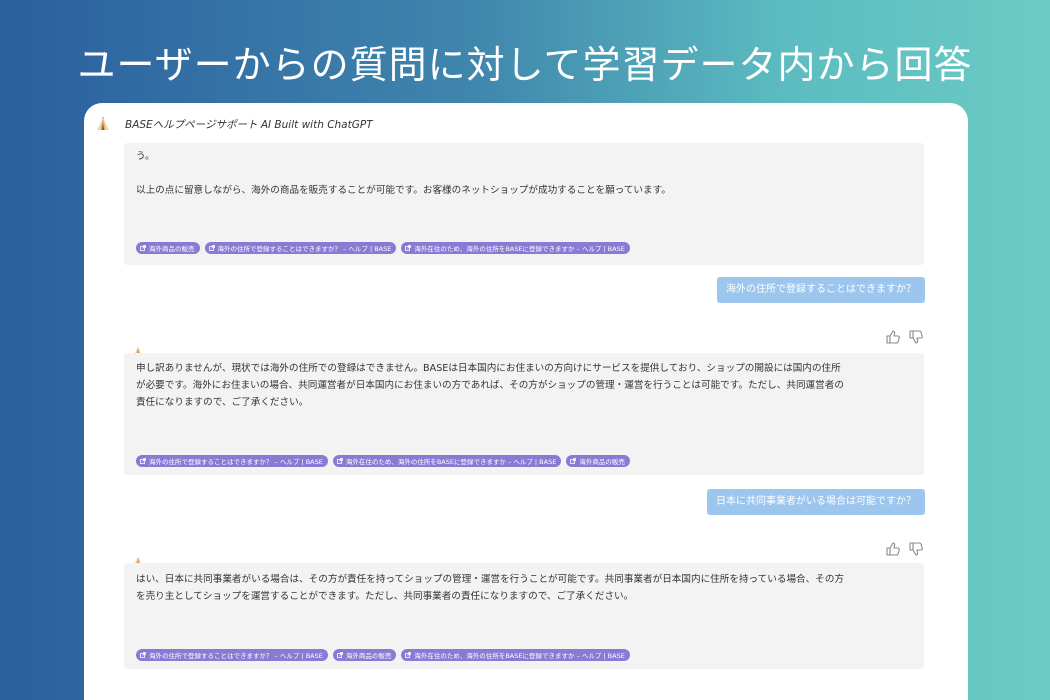 The image size is (1050, 700). What do you see at coordinates (821, 290) in the screenshot?
I see `user-message: 海外の住所で登録することはできますか？` at bounding box center [821, 290].